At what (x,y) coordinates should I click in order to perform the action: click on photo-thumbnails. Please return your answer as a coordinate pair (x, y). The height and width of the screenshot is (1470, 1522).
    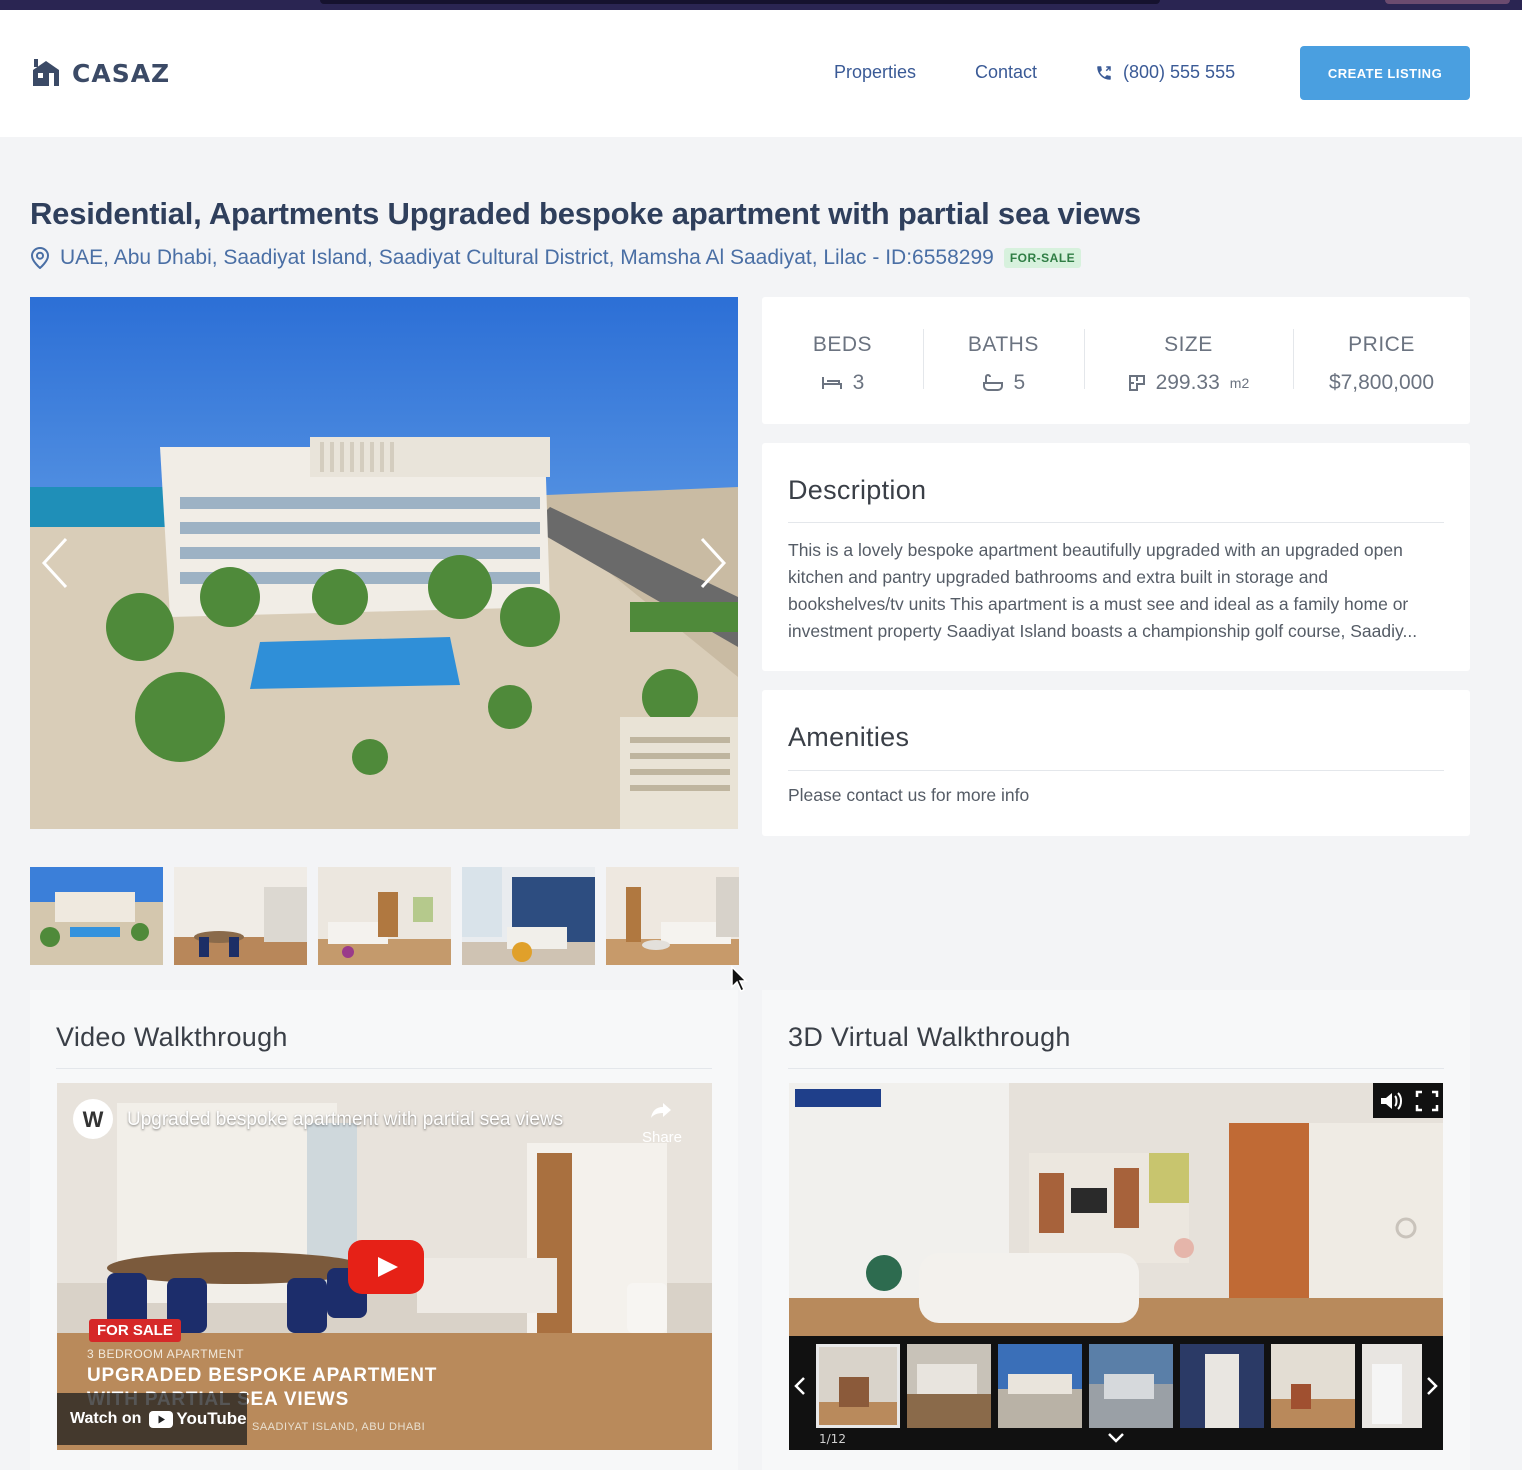
    Looking at the image, I should click on (384, 916).